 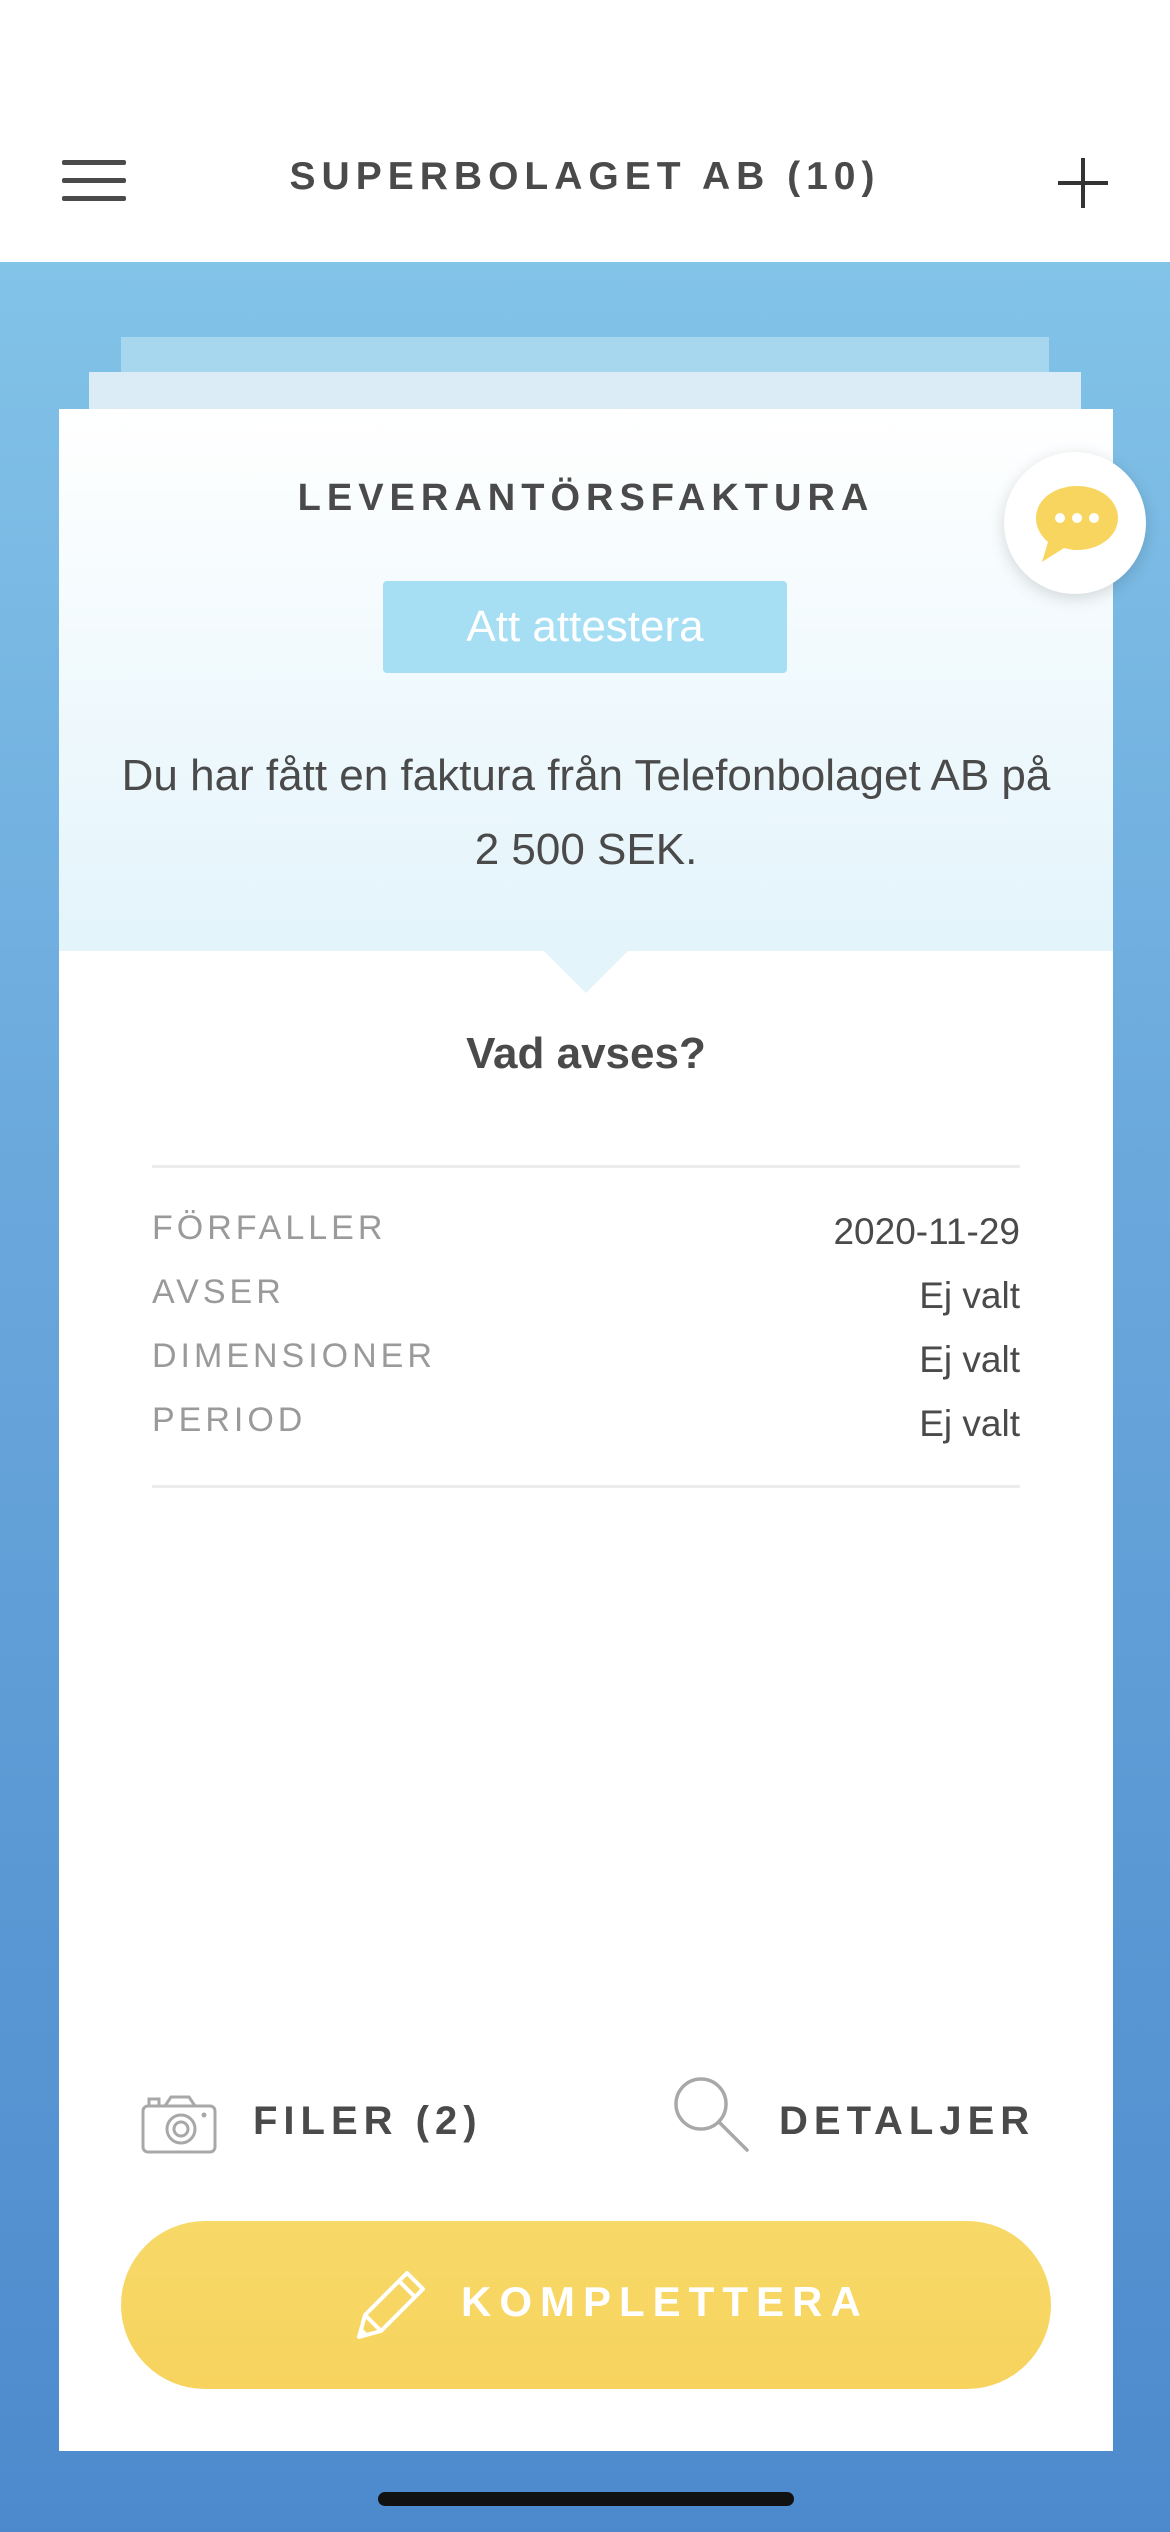 What do you see at coordinates (711, 2114) in the screenshot?
I see `search-icon` at bounding box center [711, 2114].